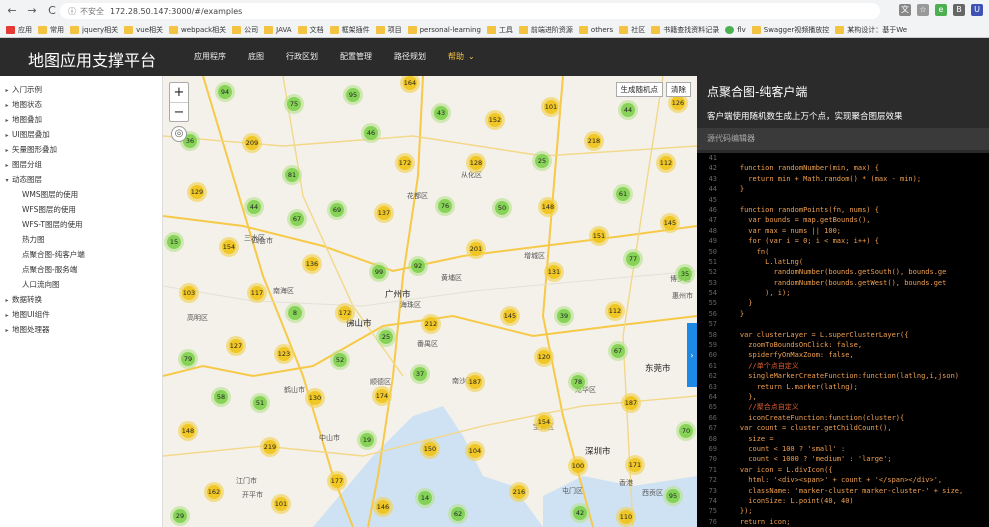 The height and width of the screenshot is (527, 989). What do you see at coordinates (626, 517) in the screenshot?
I see `cluster-marker: 110` at bounding box center [626, 517].